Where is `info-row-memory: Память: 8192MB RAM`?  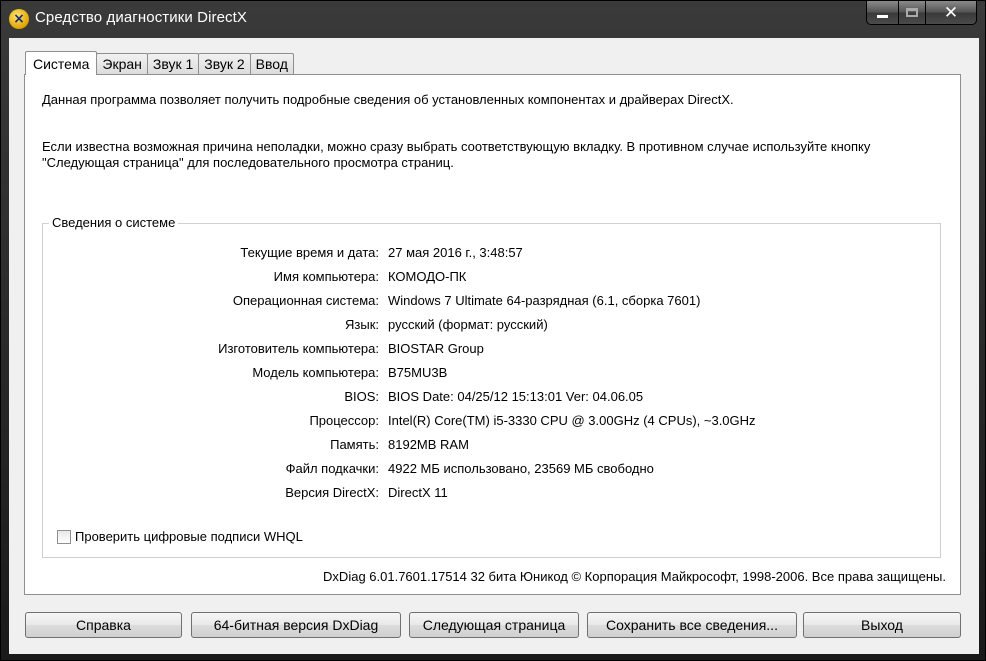
info-row-memory: Память: 8192MB RAM is located at coordinates (491, 446).